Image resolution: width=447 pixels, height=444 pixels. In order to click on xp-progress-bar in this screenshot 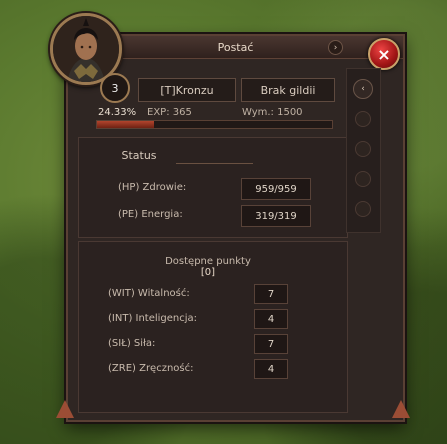, I will do `click(214, 124)`.